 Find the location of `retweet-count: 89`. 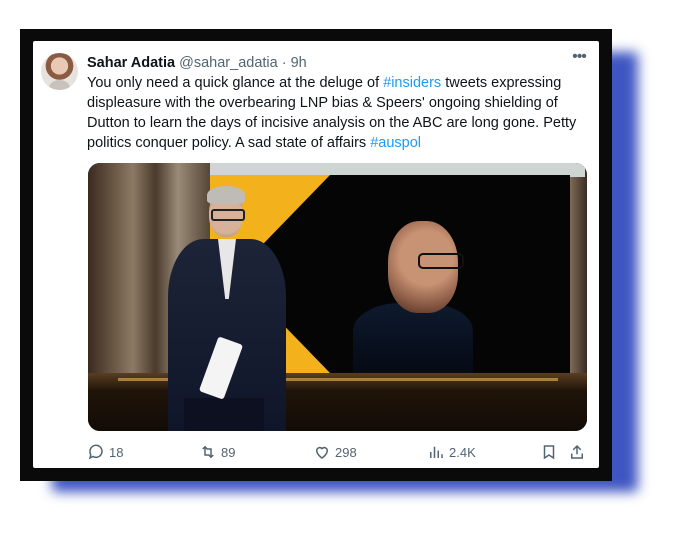

retweet-count: 89 is located at coordinates (228, 452).